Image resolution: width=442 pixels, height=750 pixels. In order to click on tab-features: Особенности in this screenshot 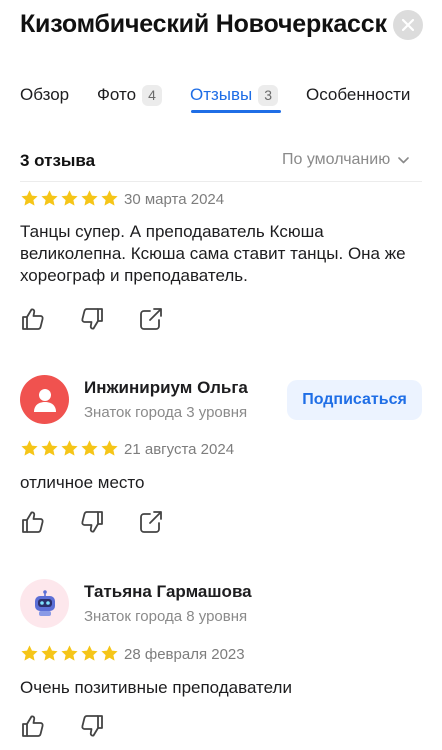, I will do `click(358, 95)`.